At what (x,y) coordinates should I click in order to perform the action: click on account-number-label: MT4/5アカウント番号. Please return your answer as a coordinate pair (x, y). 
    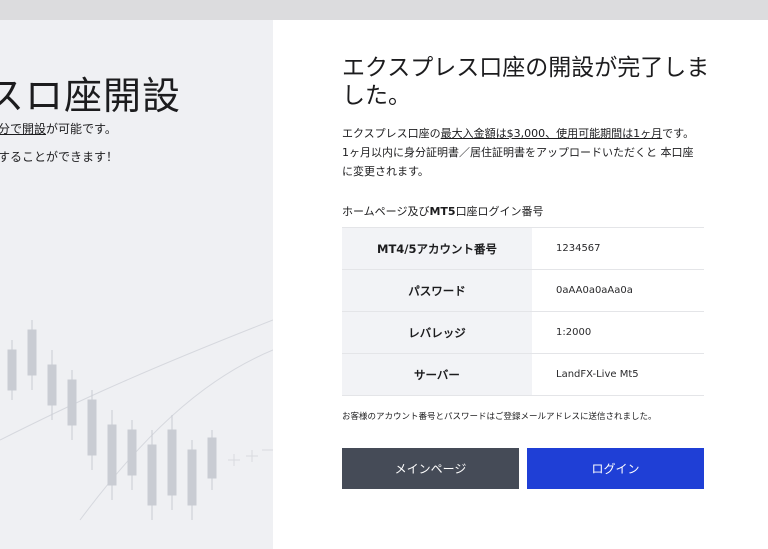
    Looking at the image, I should click on (437, 248).